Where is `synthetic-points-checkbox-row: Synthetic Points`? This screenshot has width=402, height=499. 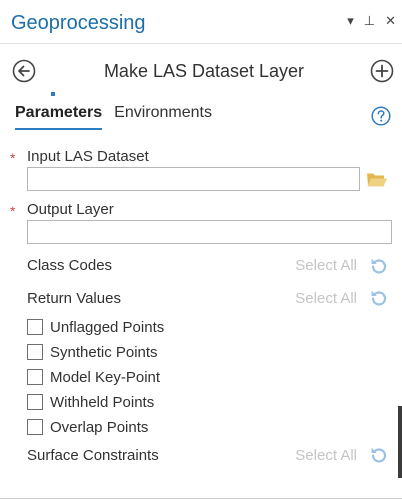
synthetic-points-checkbox-row: Synthetic Points is located at coordinates (92, 352).